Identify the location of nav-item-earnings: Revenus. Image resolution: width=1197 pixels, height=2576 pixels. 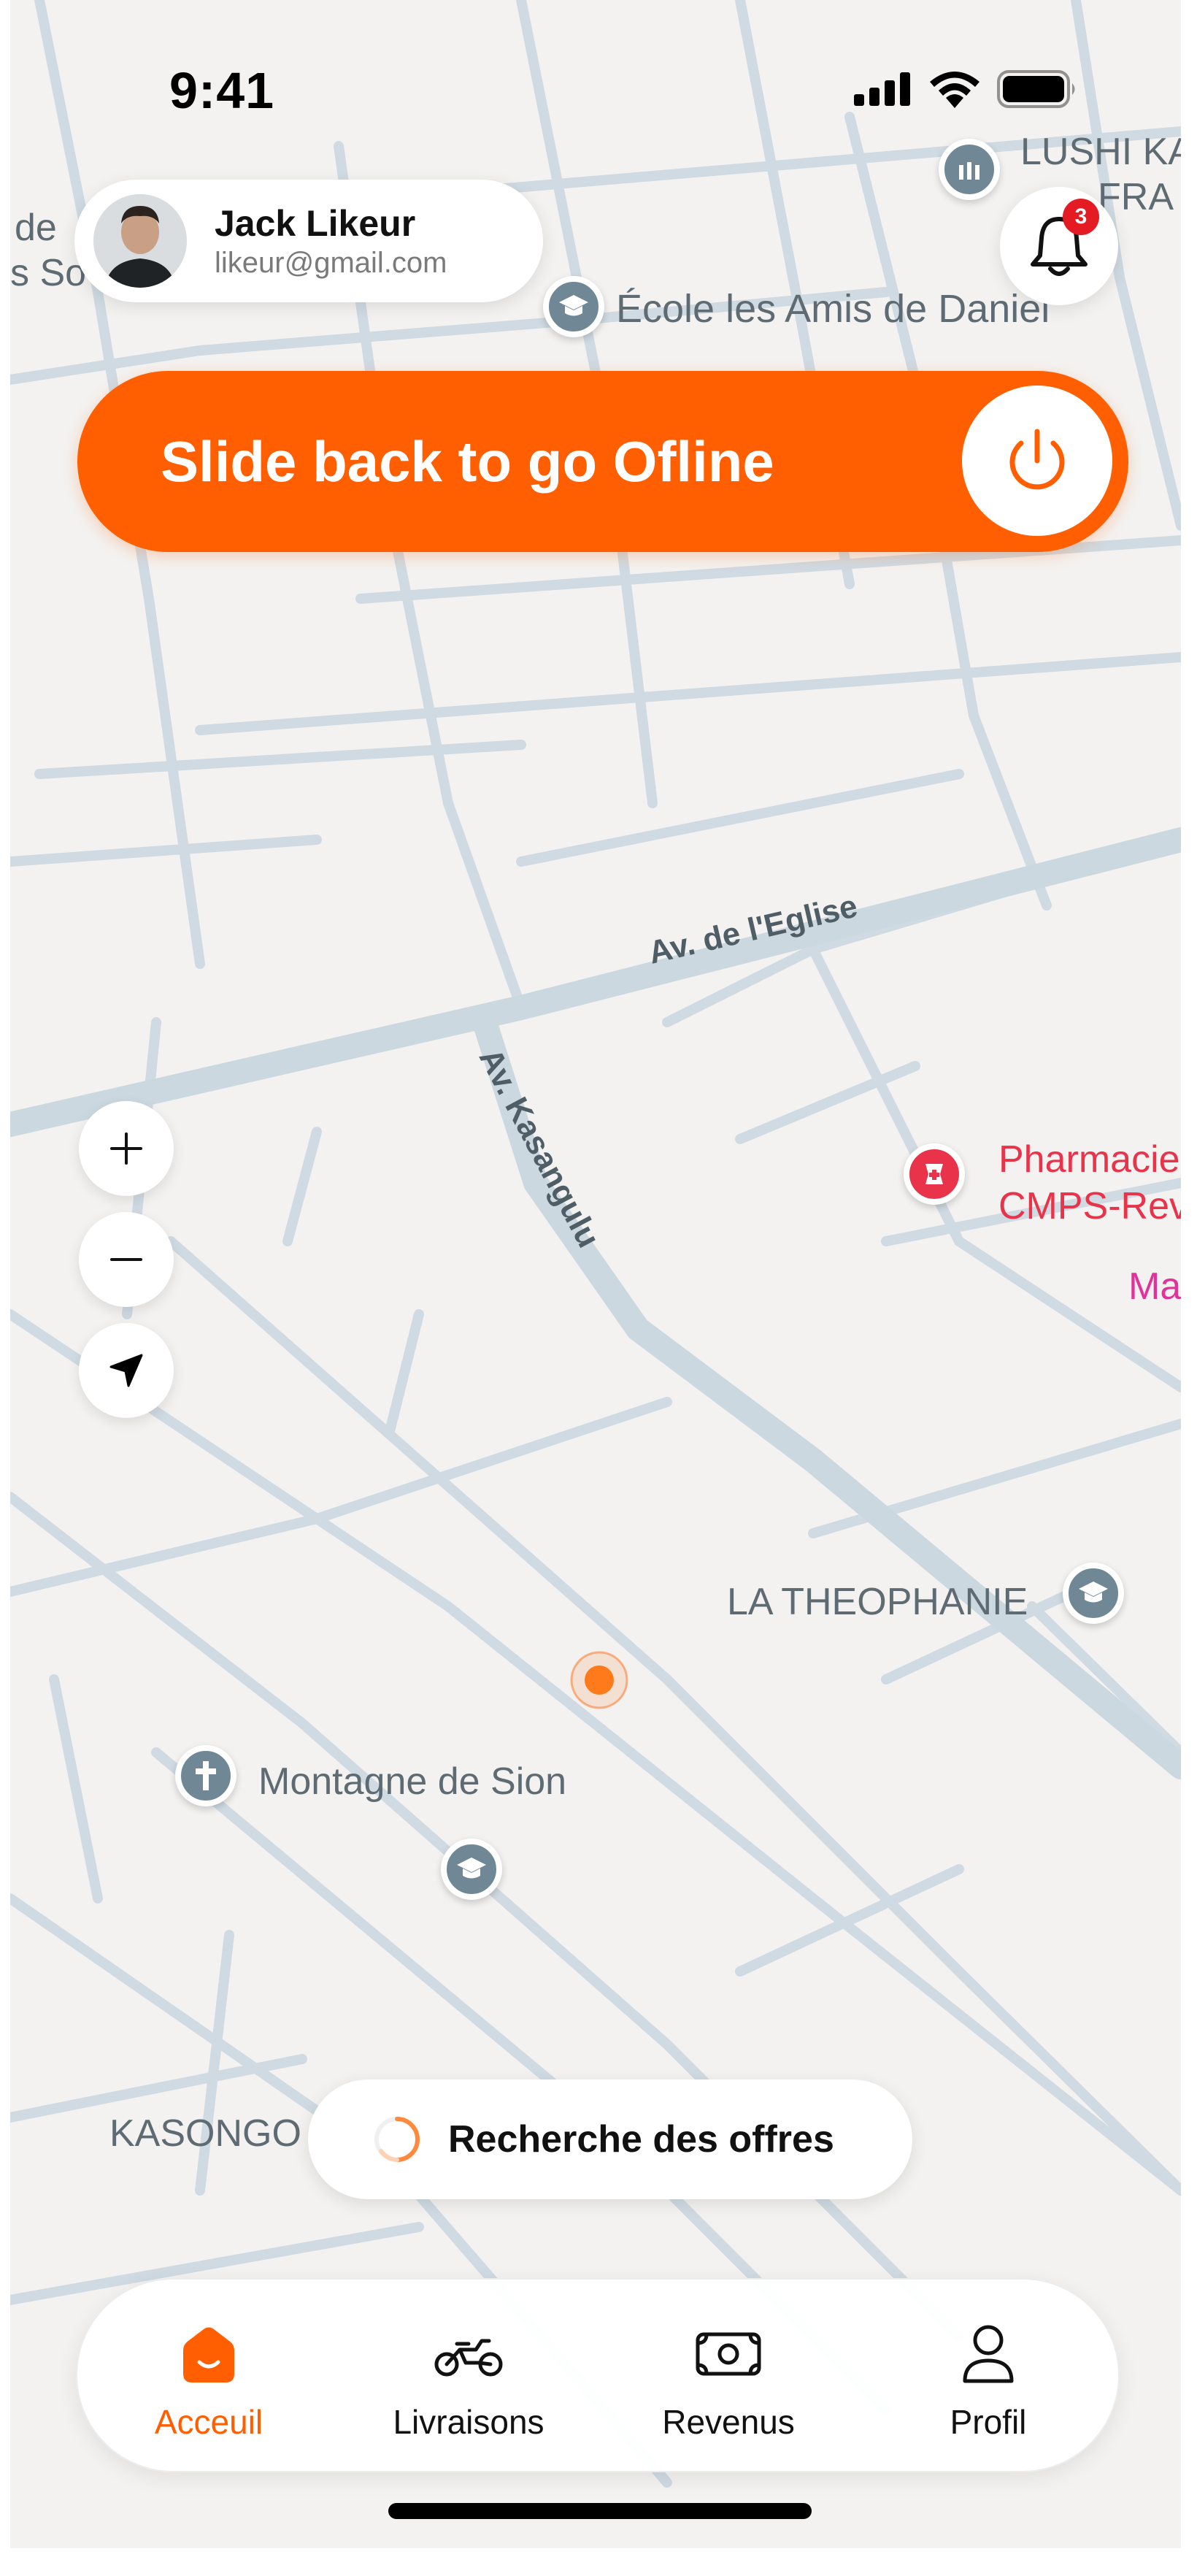
(728, 2377).